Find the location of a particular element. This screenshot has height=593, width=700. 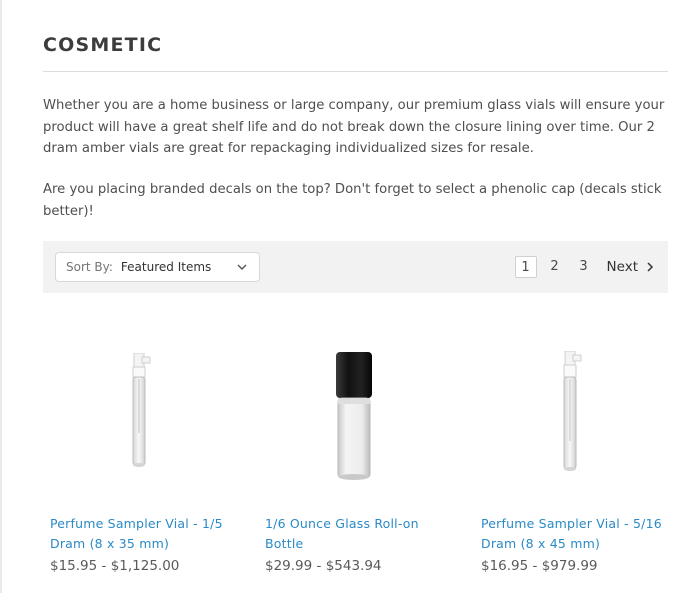

page-link-1: 1 is located at coordinates (525, 267).